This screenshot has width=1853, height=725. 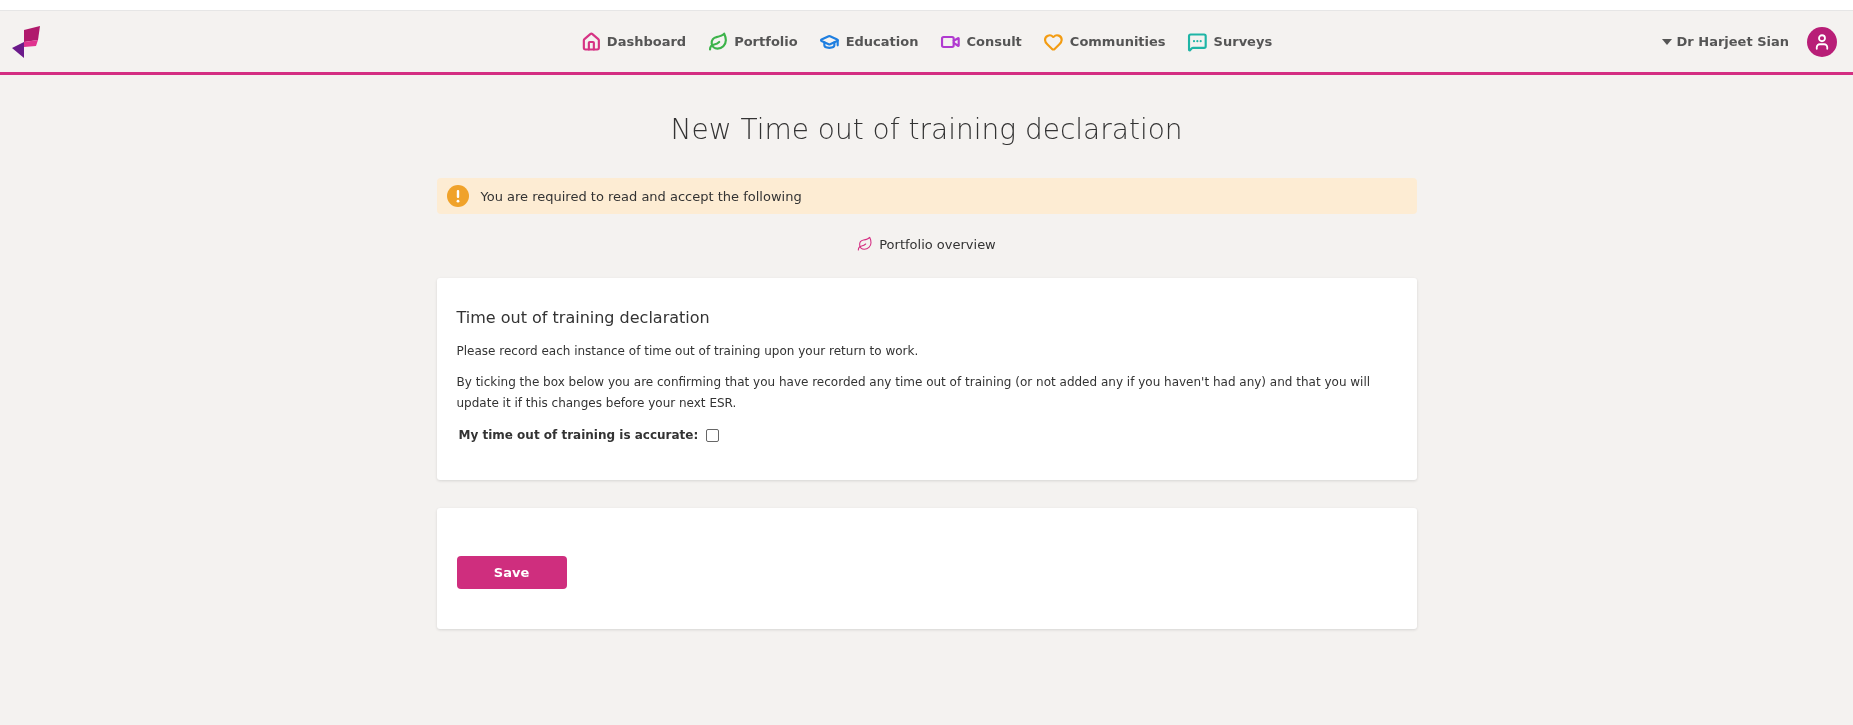 I want to click on nav-link: Consult, so click(x=981, y=41).